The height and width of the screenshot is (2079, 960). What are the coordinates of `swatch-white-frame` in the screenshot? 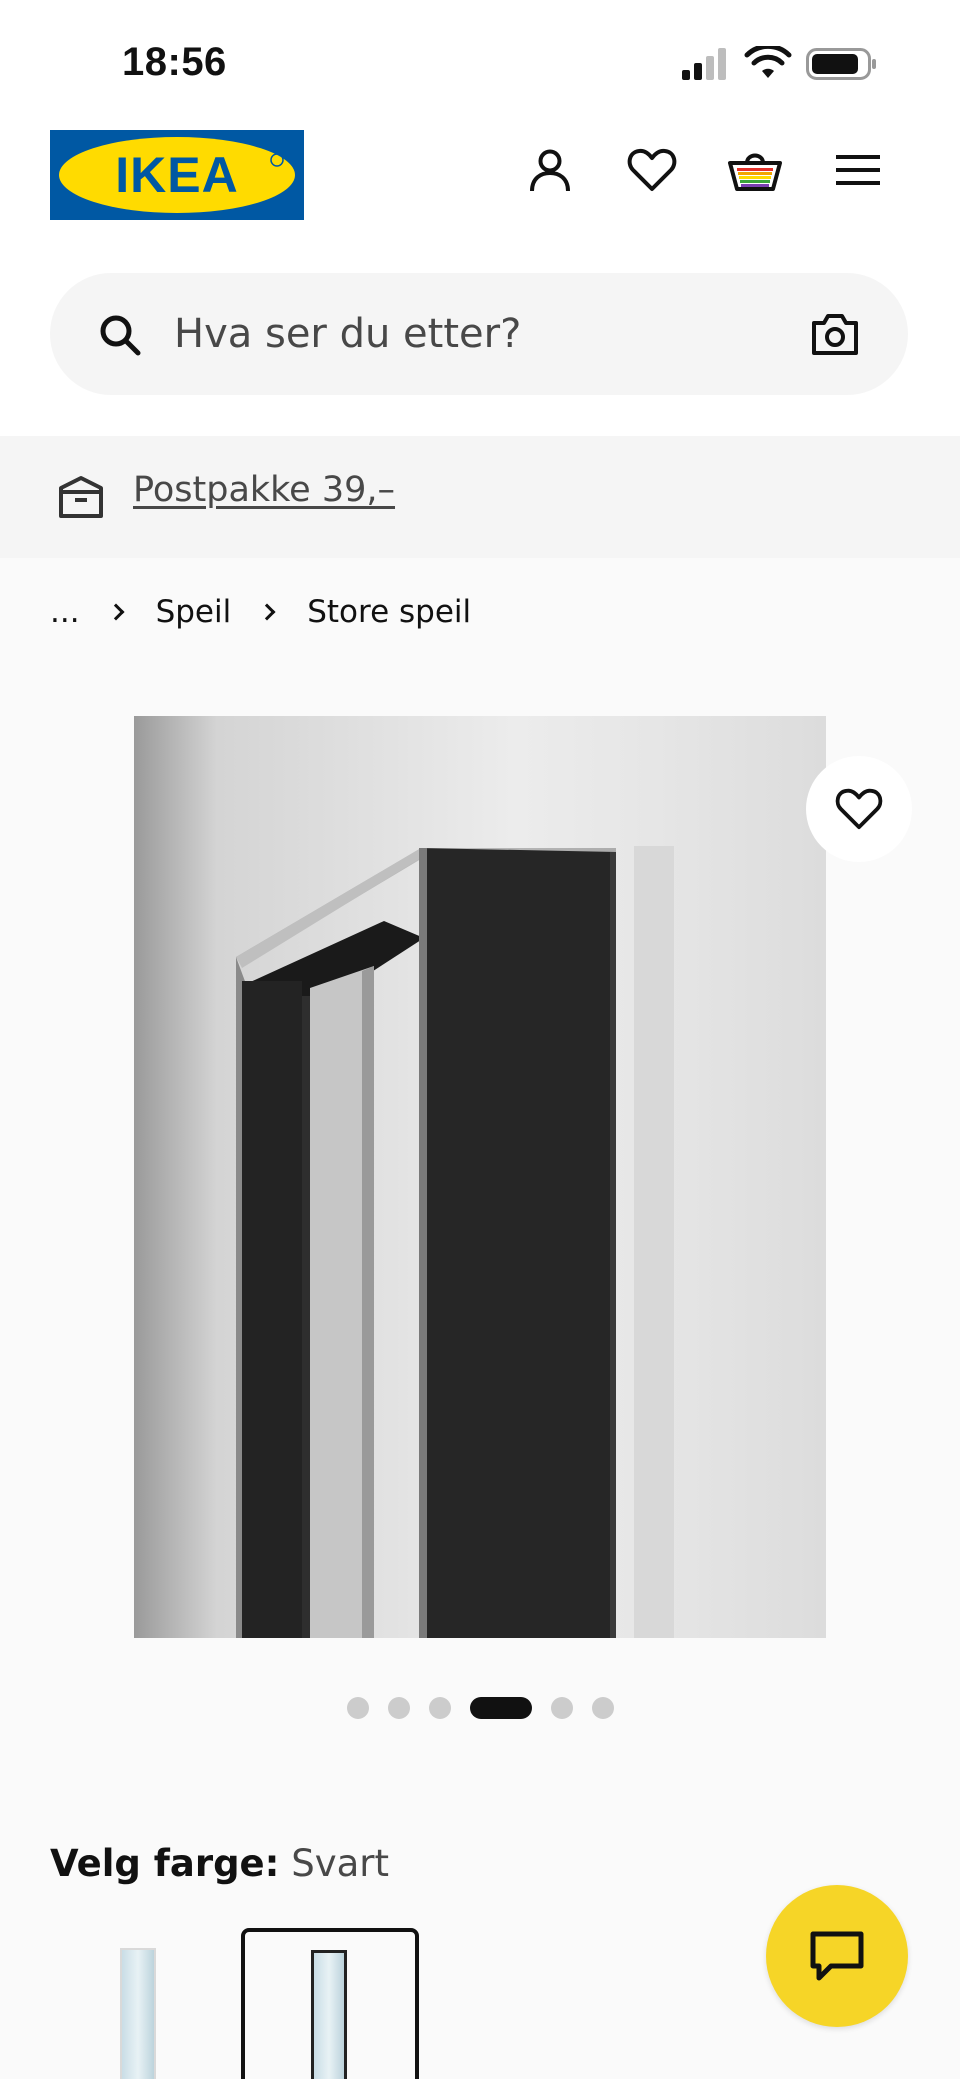 It's located at (139, 2003).